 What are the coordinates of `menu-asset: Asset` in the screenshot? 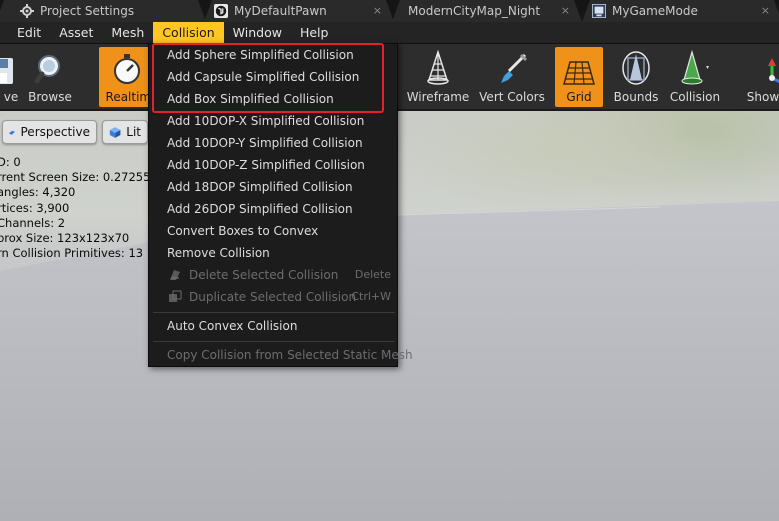 It's located at (76, 33).